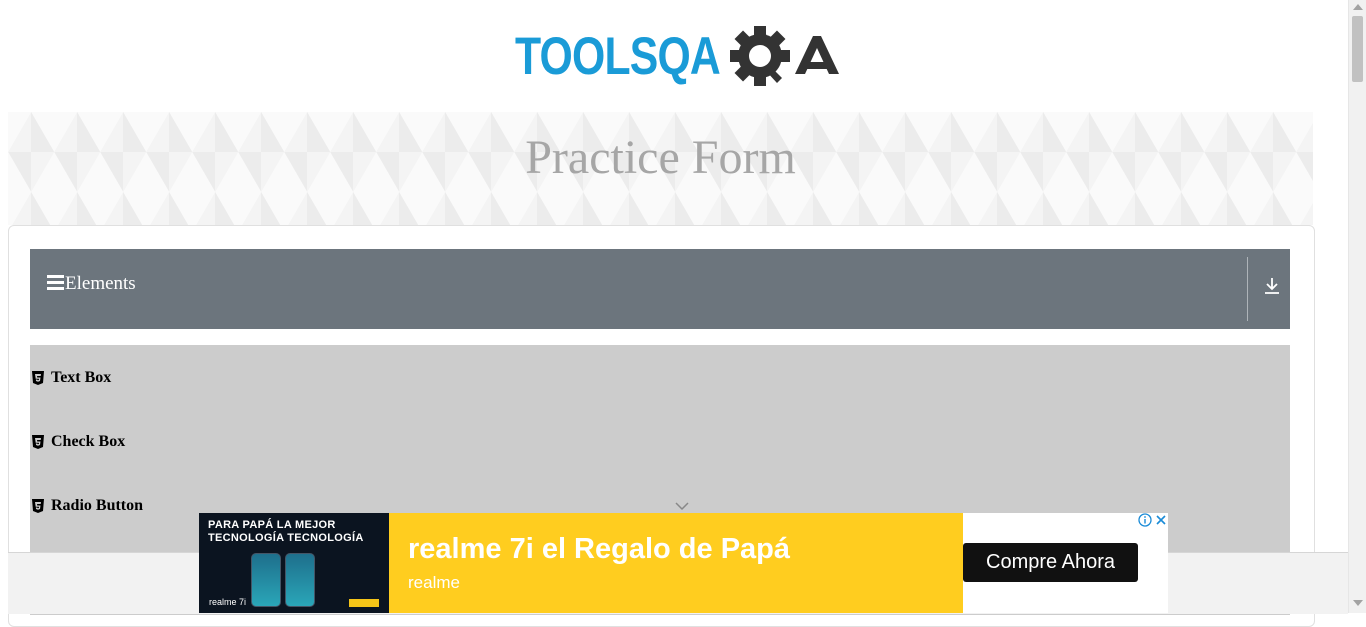  Describe the element at coordinates (228, 602) in the screenshot. I see `ad-image-brand: realme 7i` at that location.